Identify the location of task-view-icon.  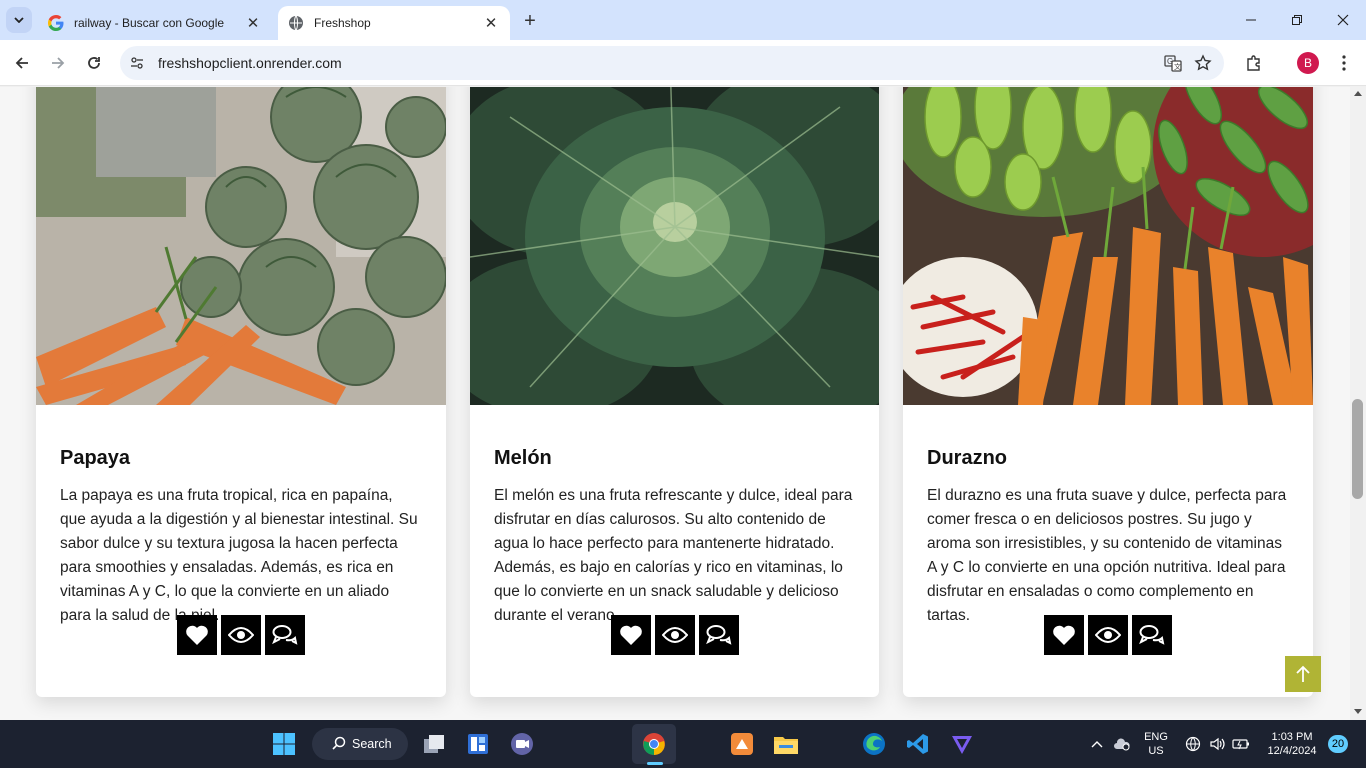
(434, 744).